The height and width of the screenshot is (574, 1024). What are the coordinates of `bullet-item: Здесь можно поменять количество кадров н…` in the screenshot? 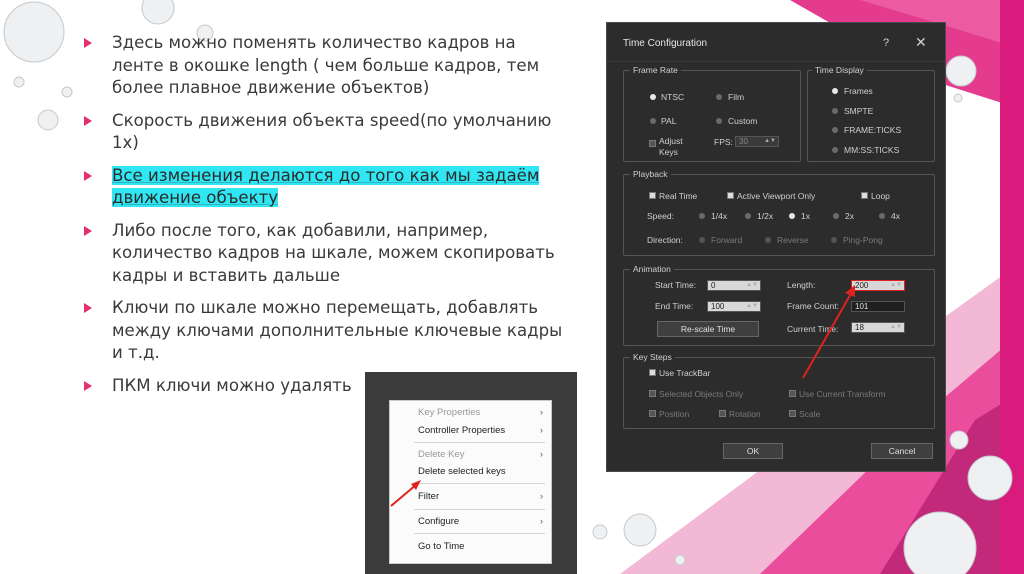 It's located at (324, 66).